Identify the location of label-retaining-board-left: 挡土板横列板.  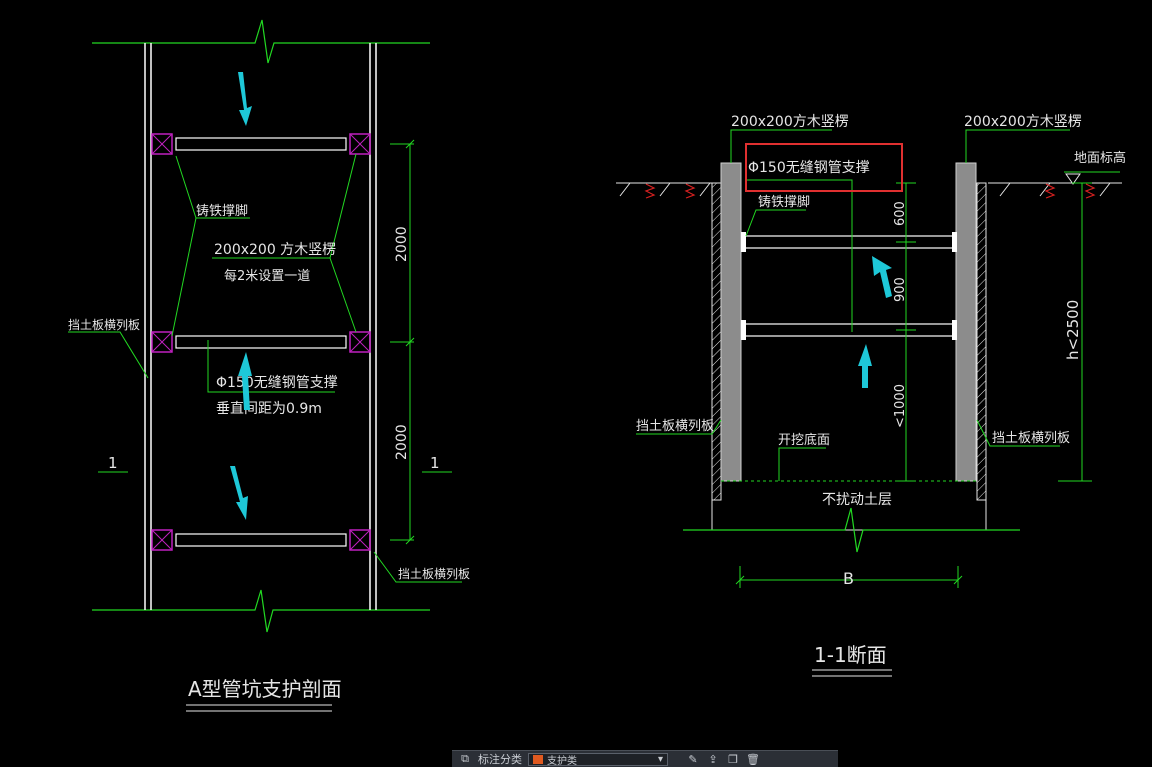
(104, 325).